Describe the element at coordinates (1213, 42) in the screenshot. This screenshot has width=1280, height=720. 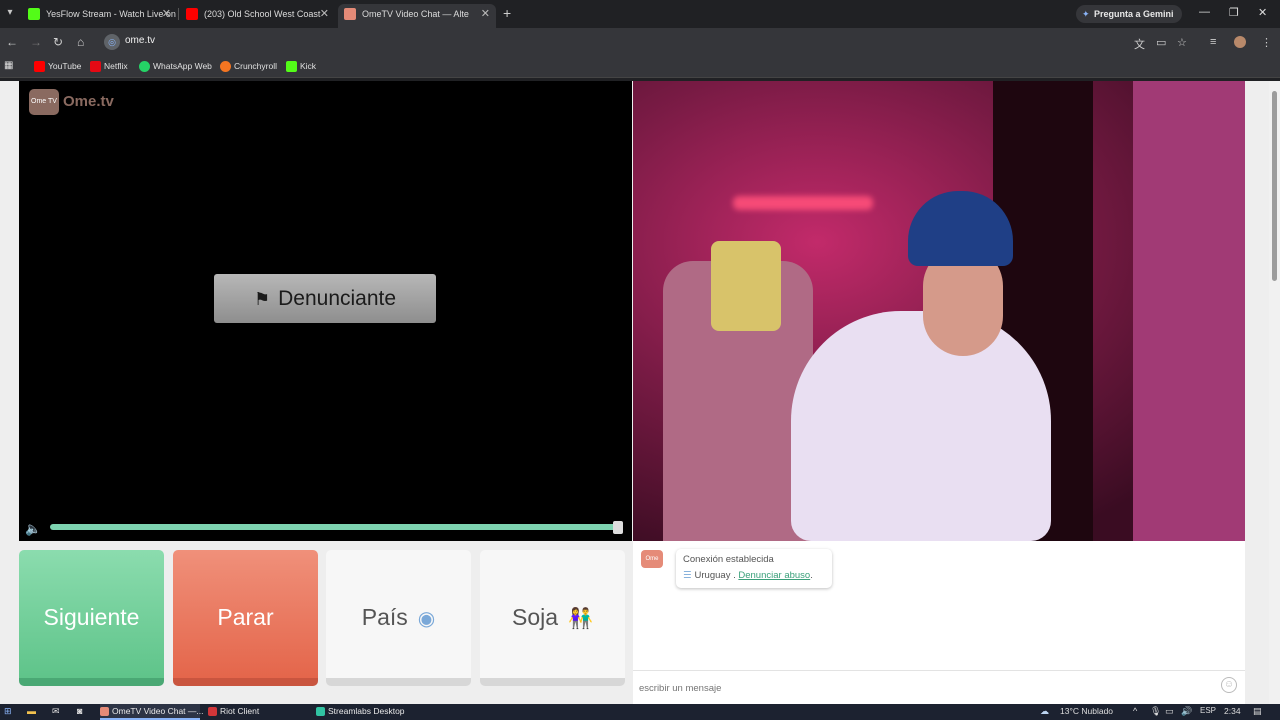
I see `reading-list-icon: ≡` at that location.